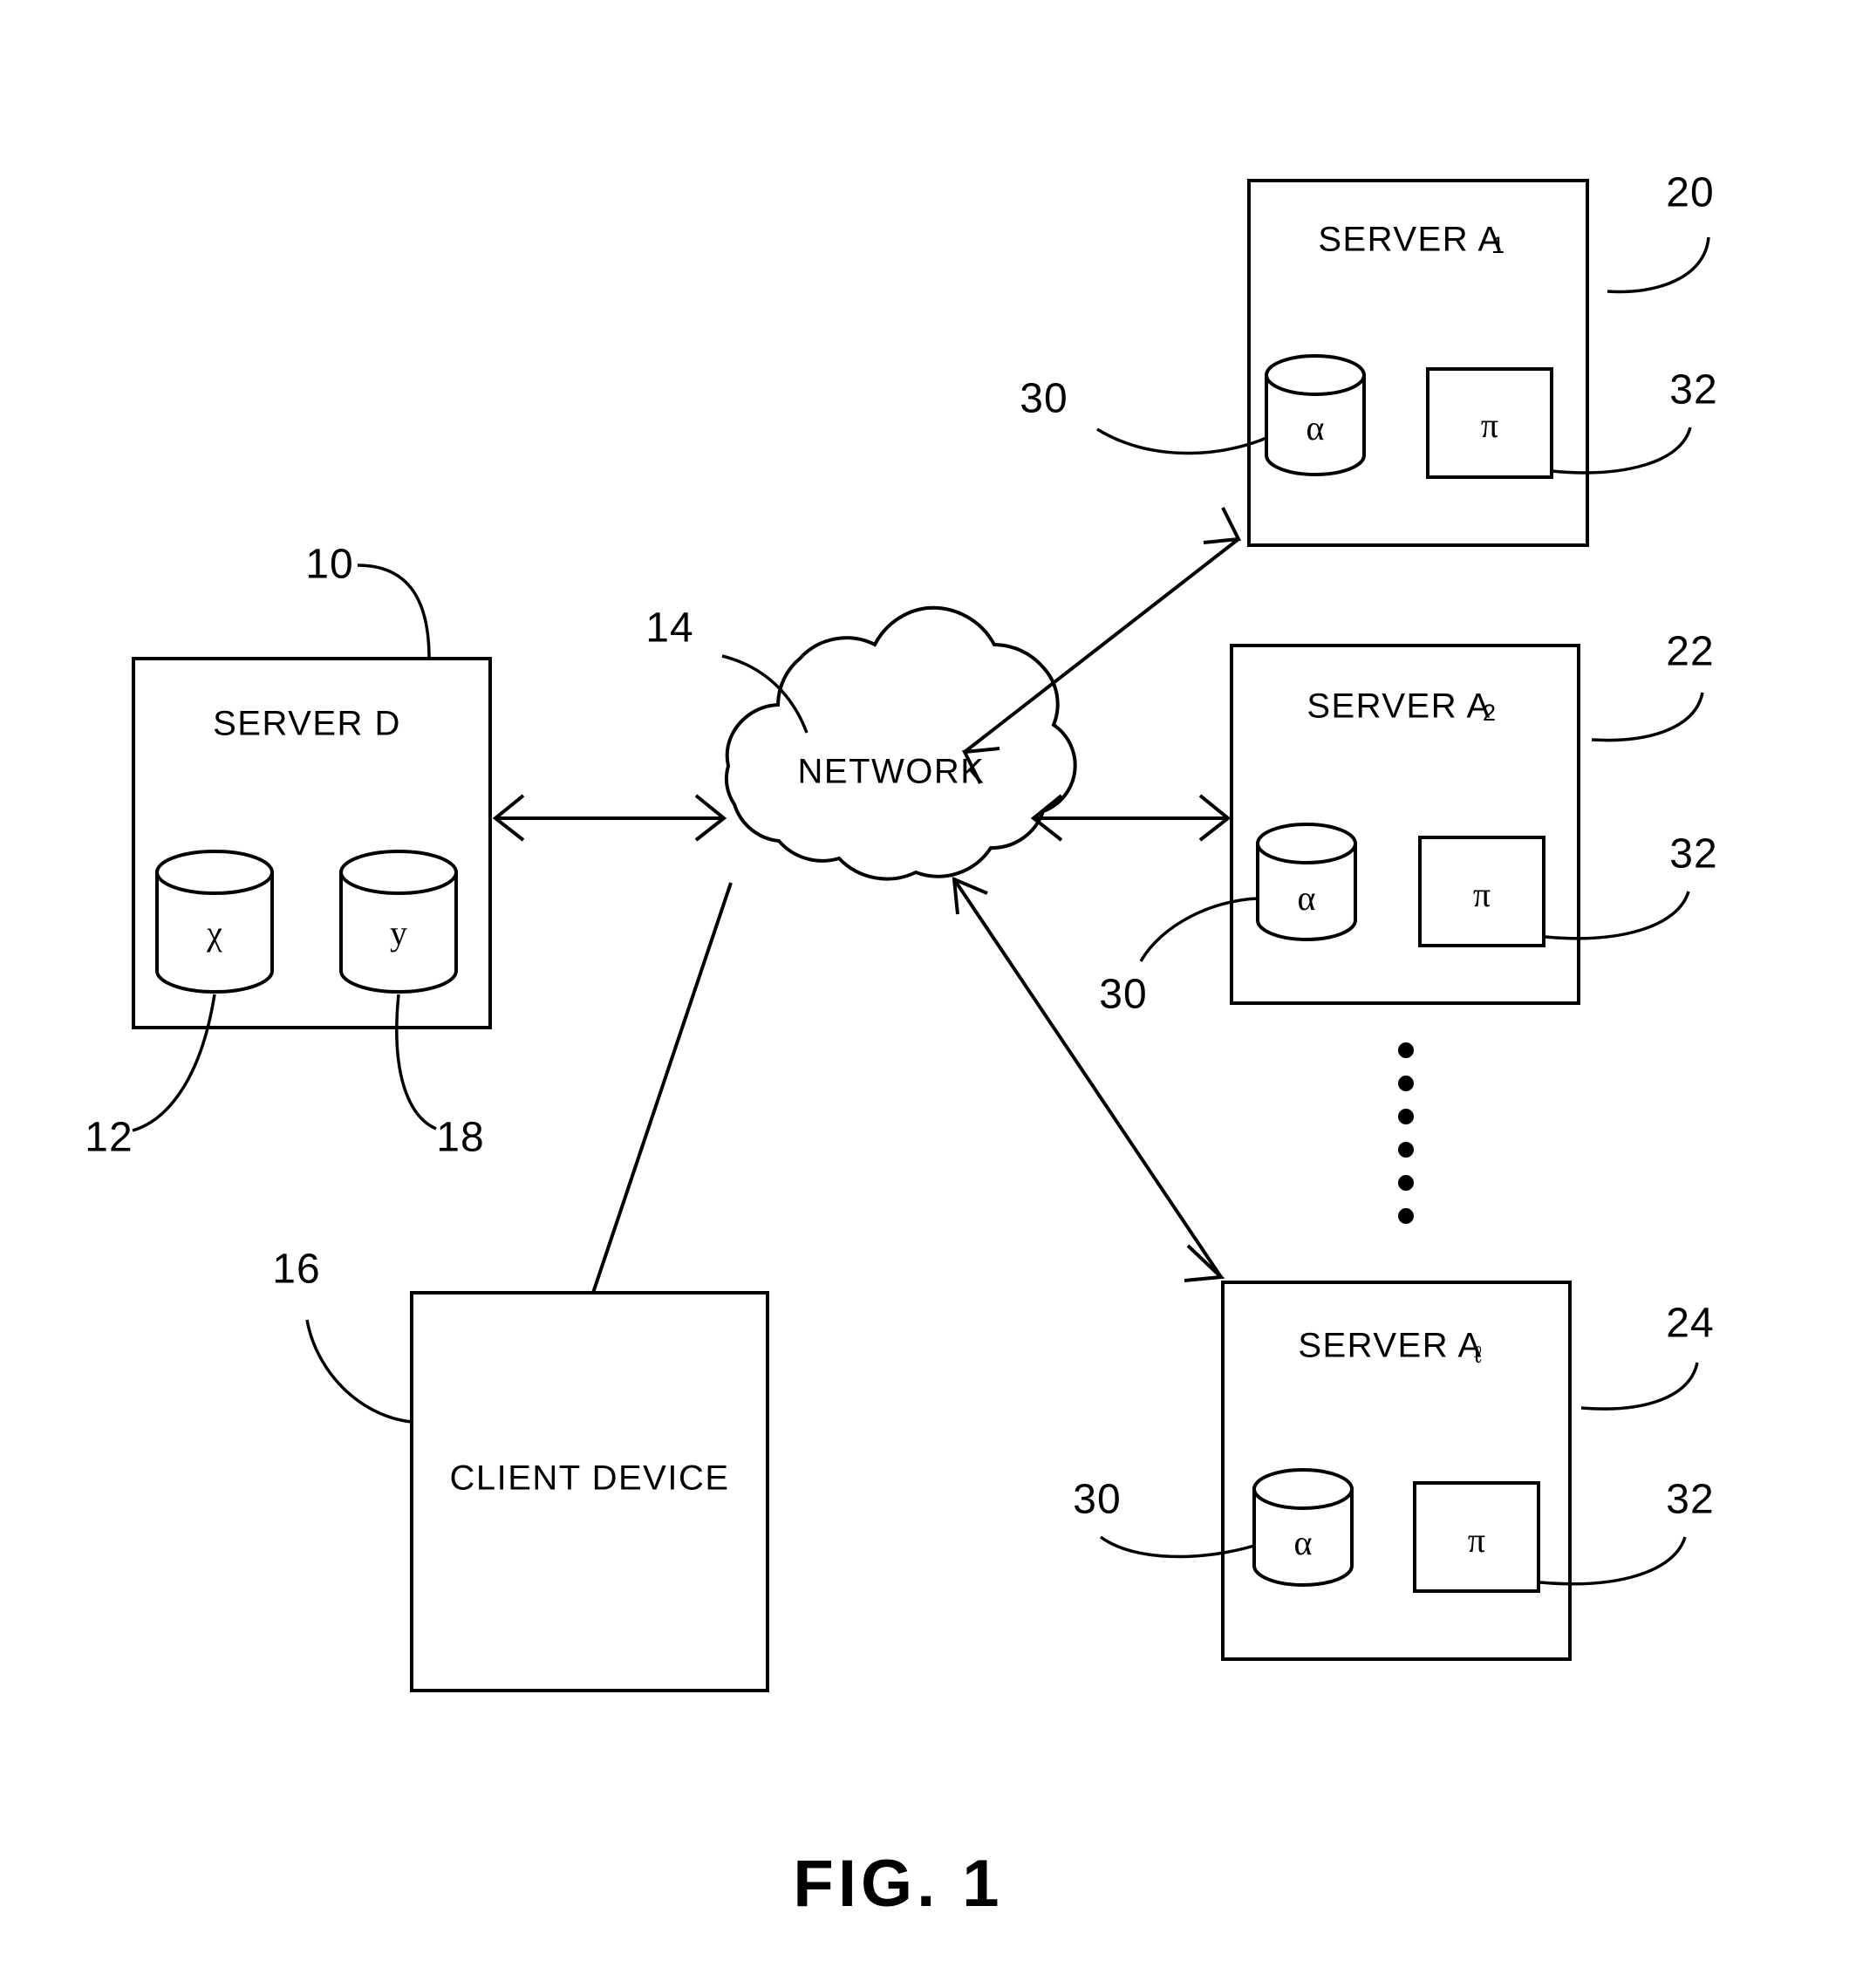 This screenshot has height=1988, width=1849. Describe the element at coordinates (1097, 1500) in the screenshot. I see `ref-30-al-number: 30` at that location.